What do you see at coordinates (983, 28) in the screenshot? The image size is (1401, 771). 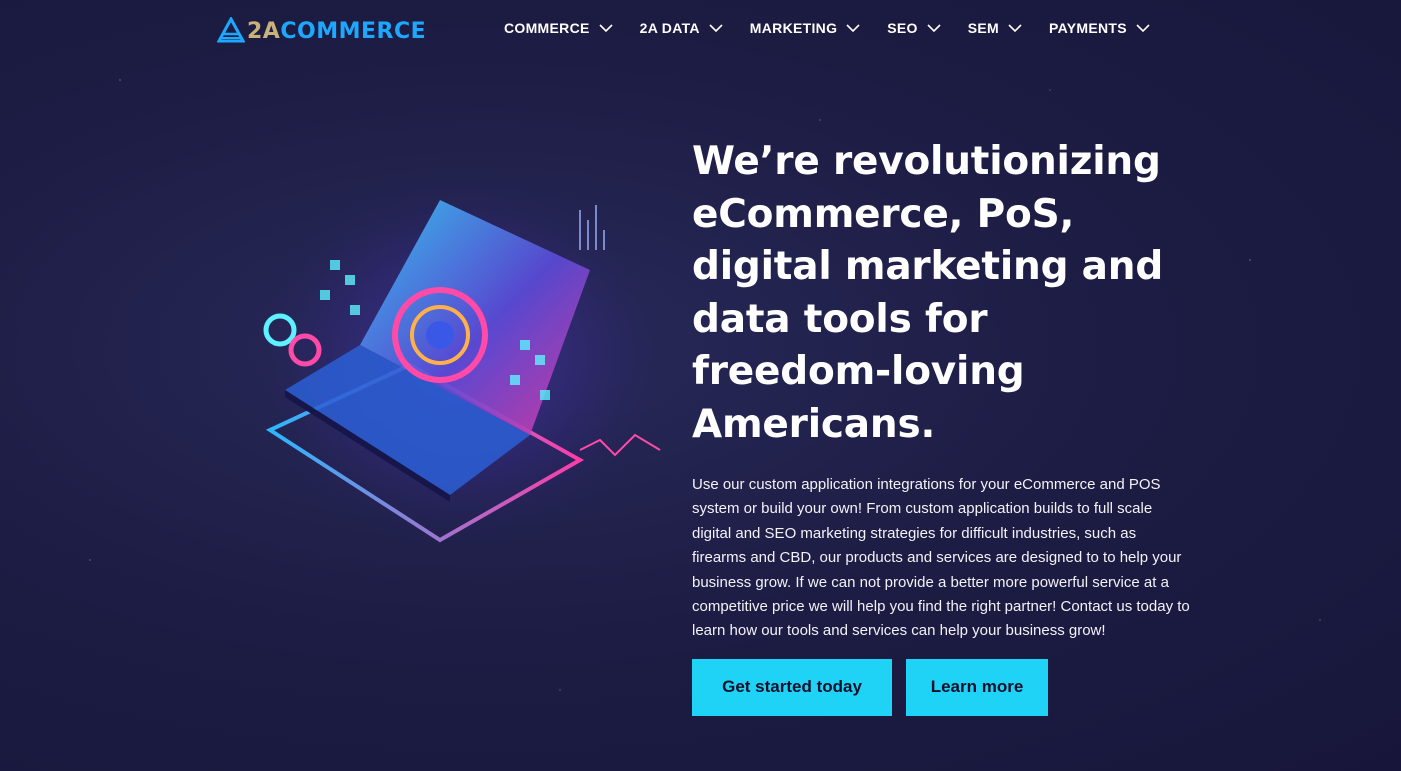 I see `nav-item-label: SEM` at bounding box center [983, 28].